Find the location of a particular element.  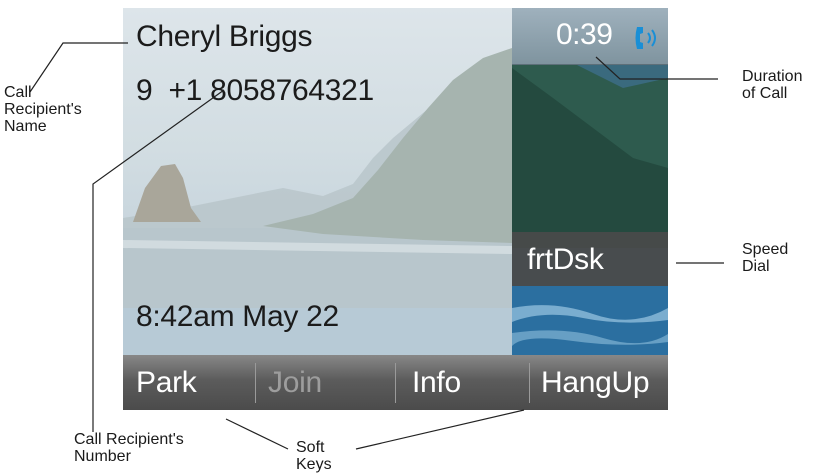

callout-text: Call Recipient's is located at coordinates (129, 439).